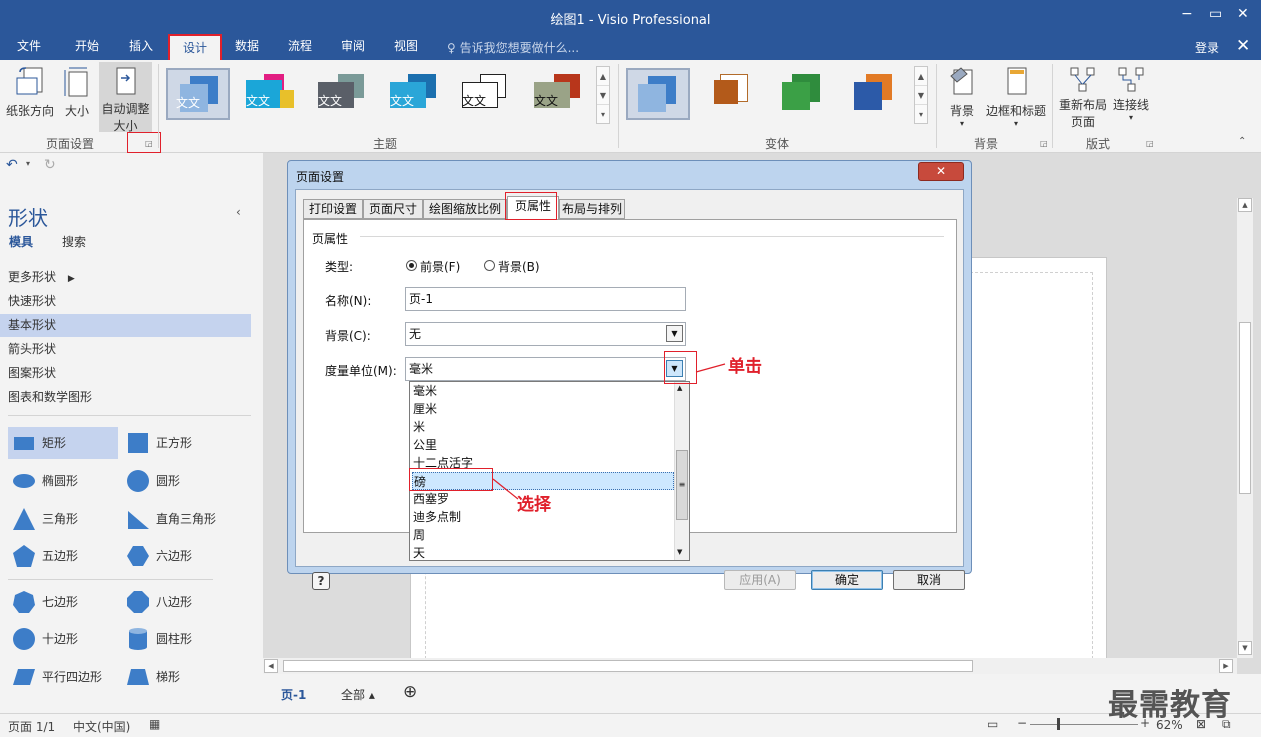  I want to click on restore-icon: ▭, so click(1215, 14).